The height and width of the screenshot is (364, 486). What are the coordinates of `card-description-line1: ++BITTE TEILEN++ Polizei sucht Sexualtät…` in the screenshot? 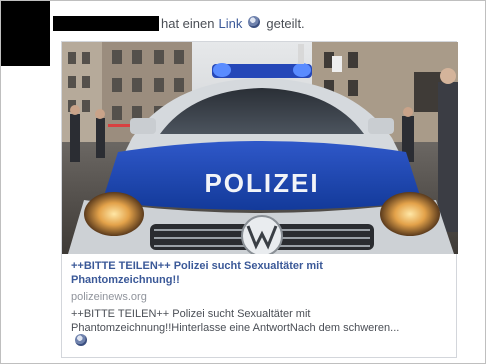 It's located at (191, 314).